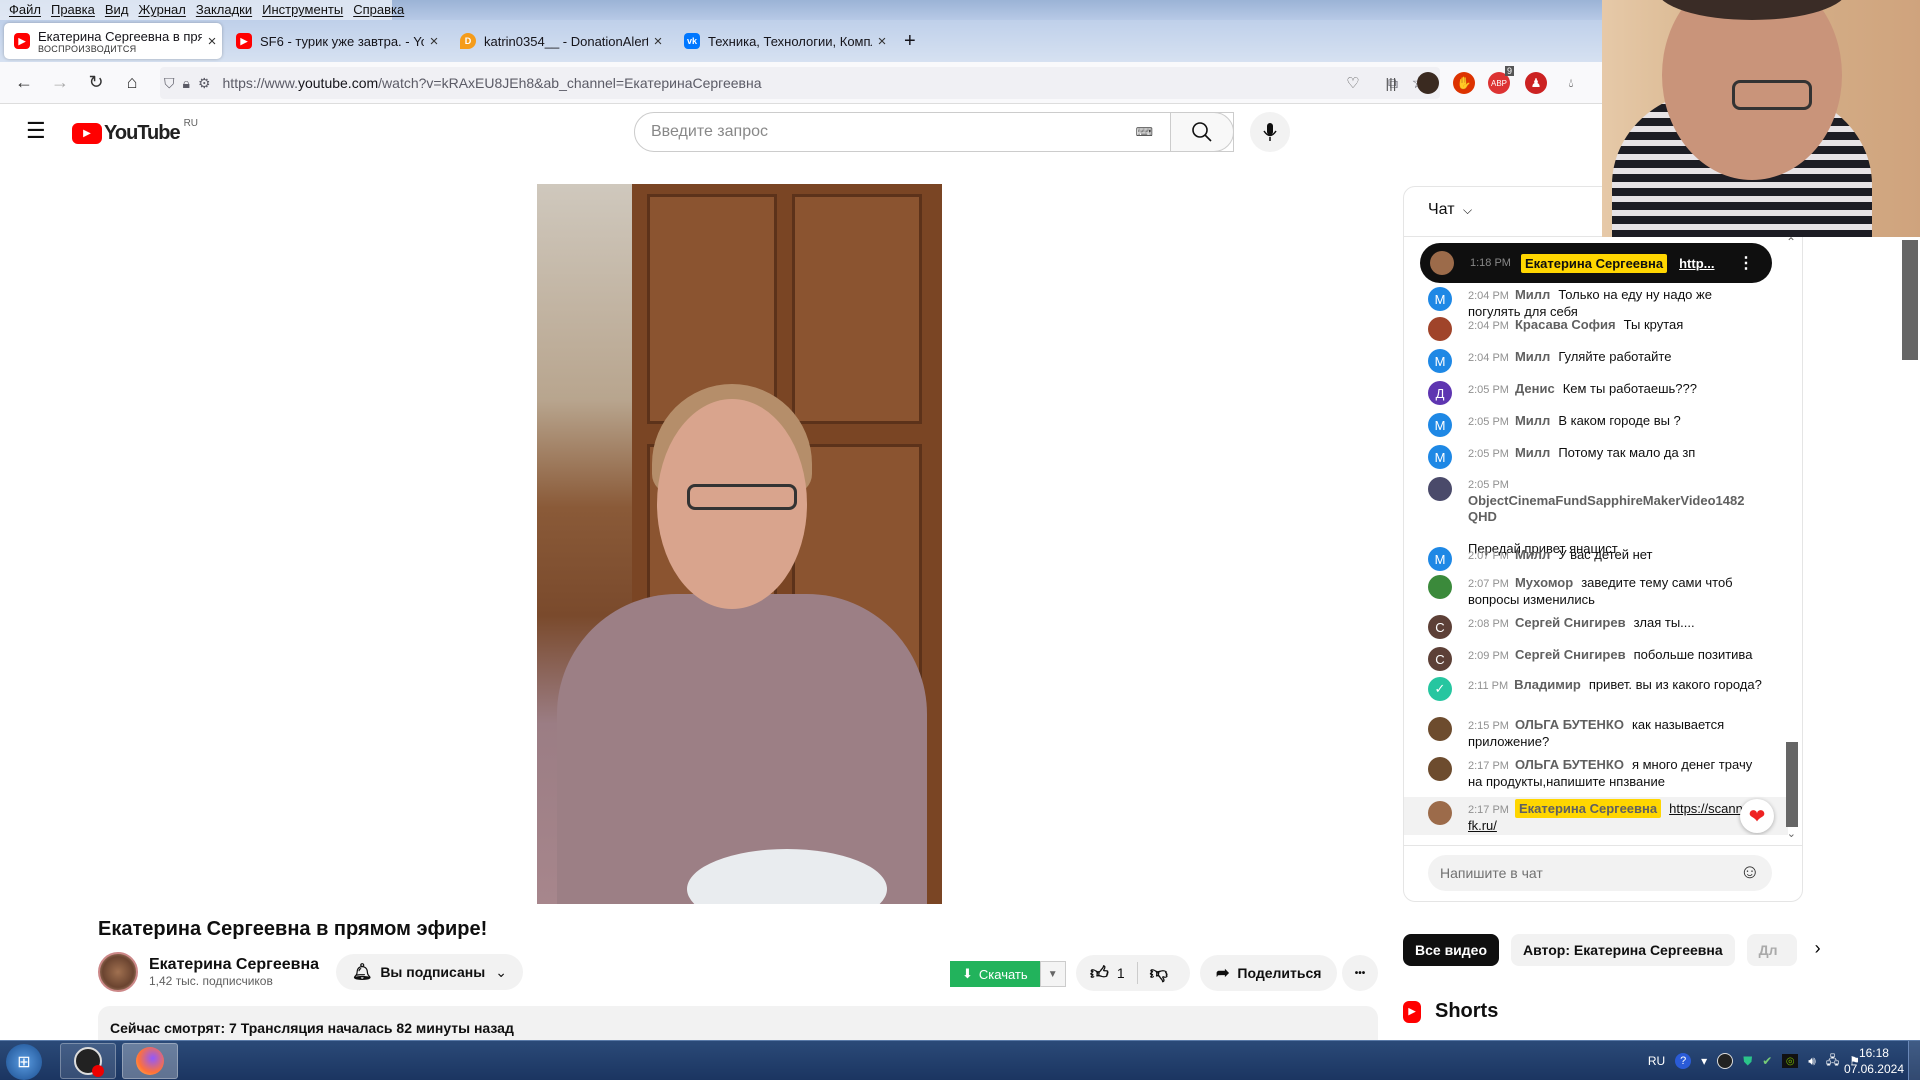 The image size is (1920, 1080). What do you see at coordinates (1598, 659) in the screenshot?
I see `chat-message: С 2:09 PM Сергей Снигирев побольше позитива` at bounding box center [1598, 659].